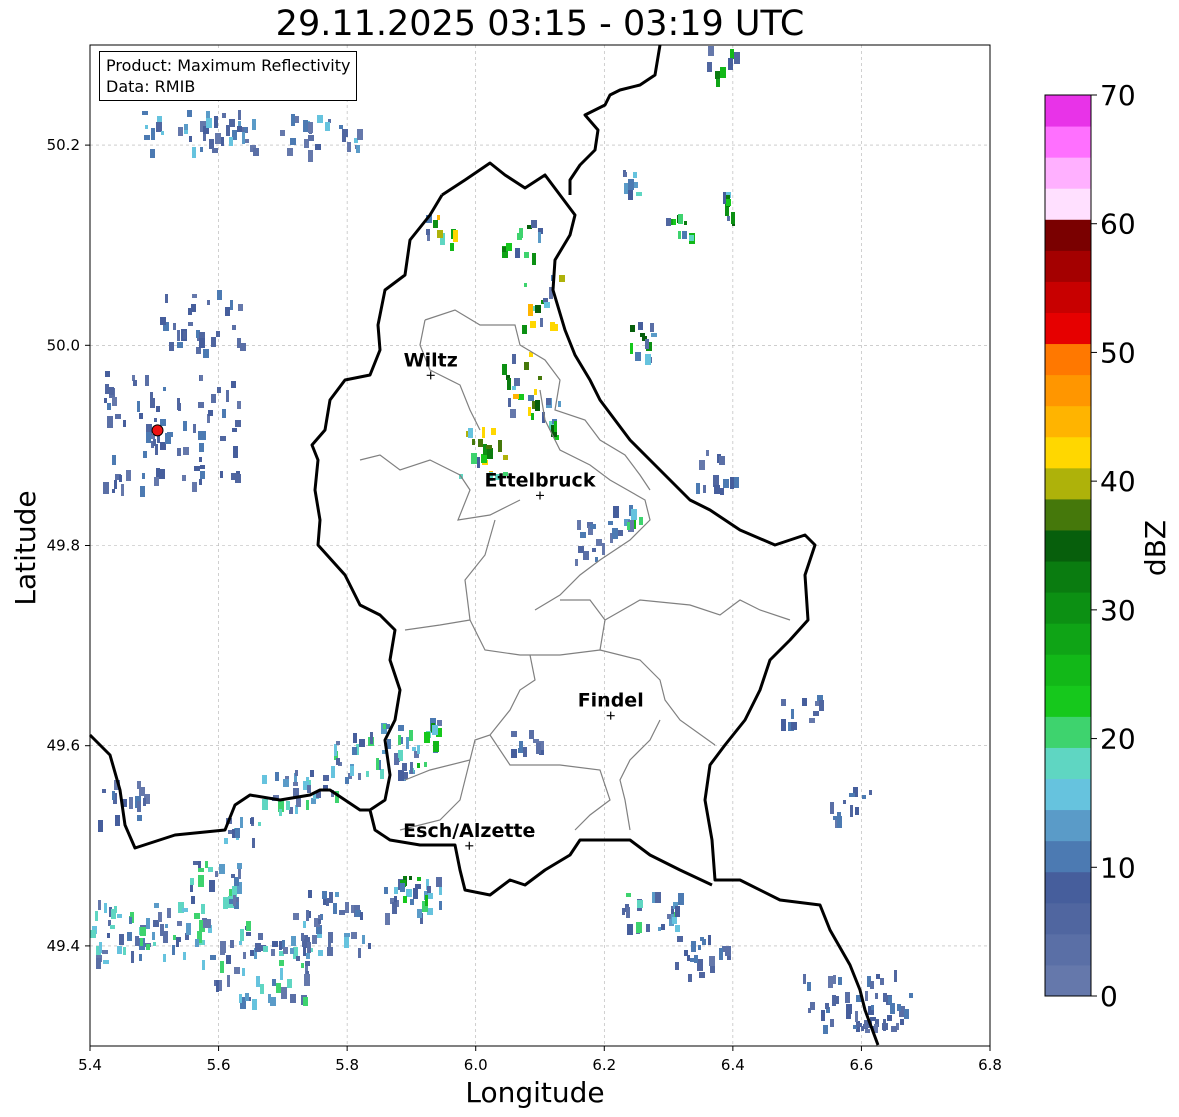 The image size is (1179, 1117). What do you see at coordinates (63, 145) in the screenshot?
I see `y-tick-label: 50.2` at bounding box center [63, 145].